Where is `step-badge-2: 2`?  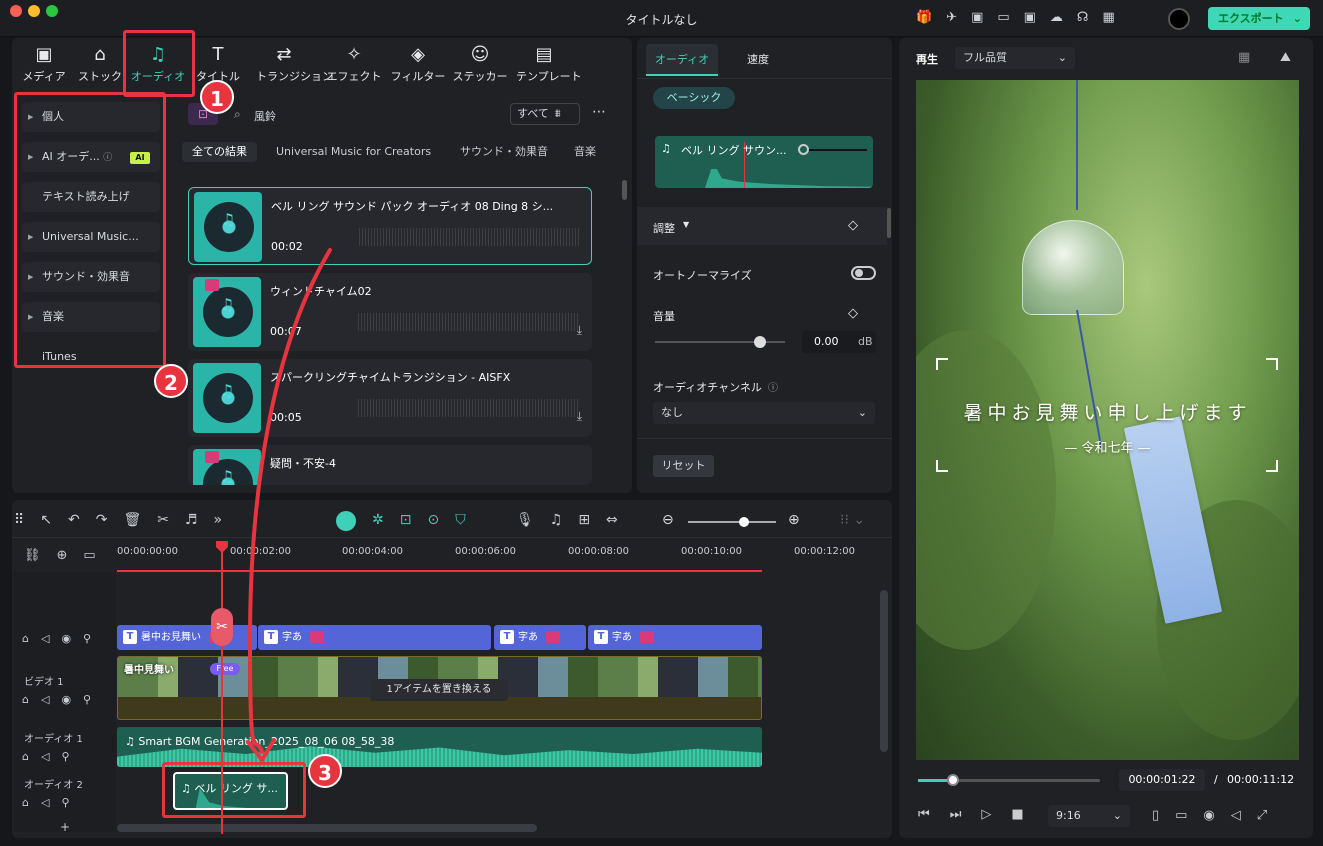
step-badge-2: 2 is located at coordinates (171, 381).